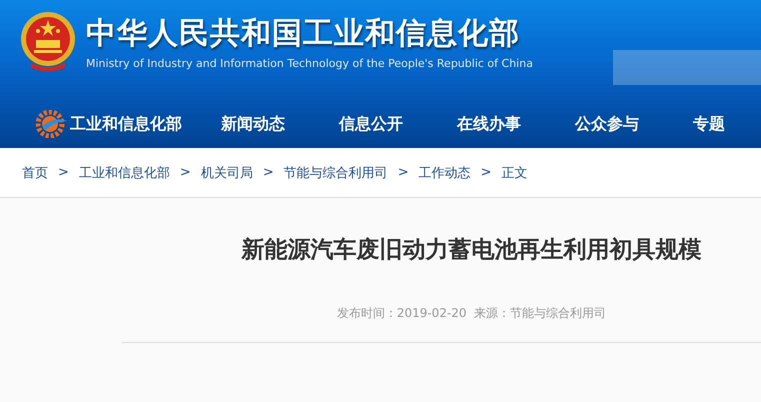  What do you see at coordinates (444, 173) in the screenshot?
I see `breadcrumb-link: 工作动态` at bounding box center [444, 173].